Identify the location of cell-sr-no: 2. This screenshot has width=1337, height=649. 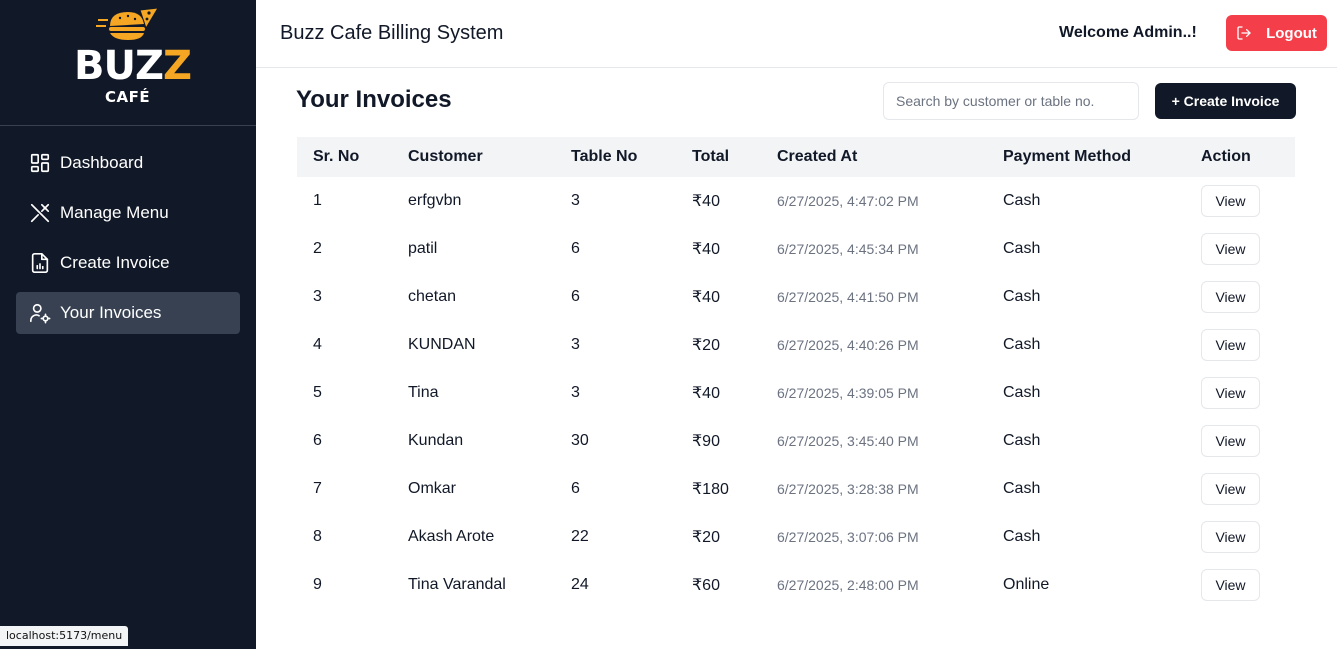
(317, 248).